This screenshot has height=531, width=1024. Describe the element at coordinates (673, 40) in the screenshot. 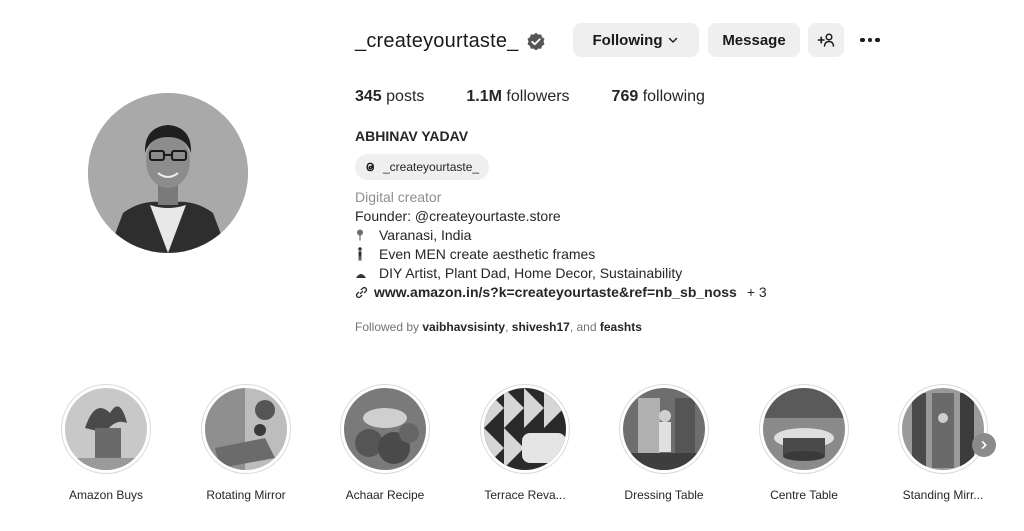

I see `chevron-down-icon` at that location.